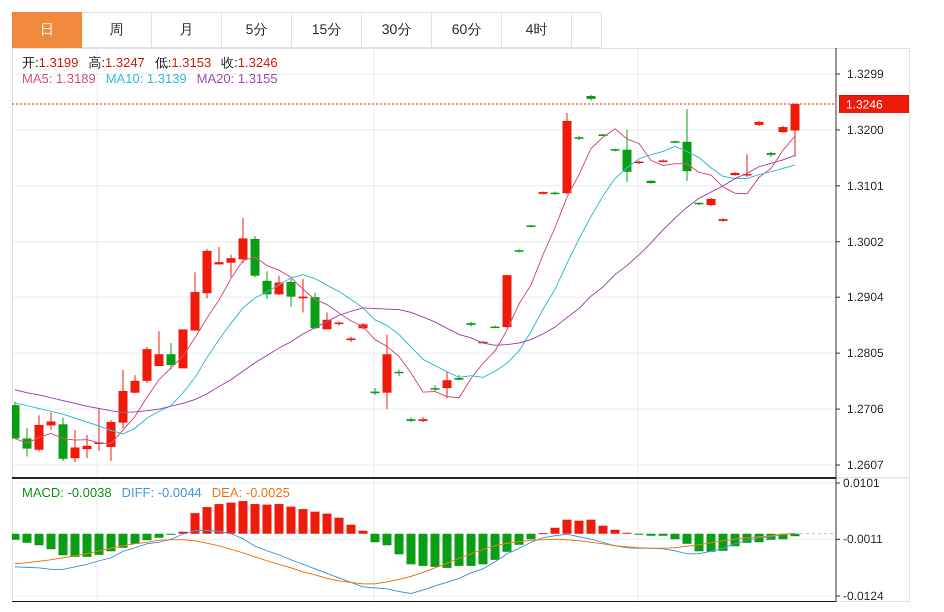 The width and height of the screenshot is (944, 612). Describe the element at coordinates (191, 63) in the screenshot. I see `legend-value: 1.3153` at that location.